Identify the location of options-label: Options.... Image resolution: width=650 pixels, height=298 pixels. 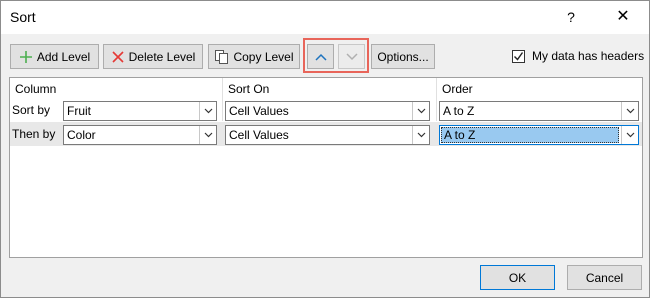
(403, 56).